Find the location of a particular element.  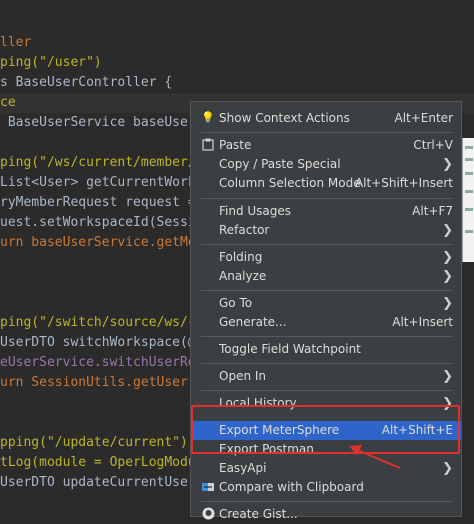

menu-item-folding: Folding ❯ is located at coordinates (326, 257).